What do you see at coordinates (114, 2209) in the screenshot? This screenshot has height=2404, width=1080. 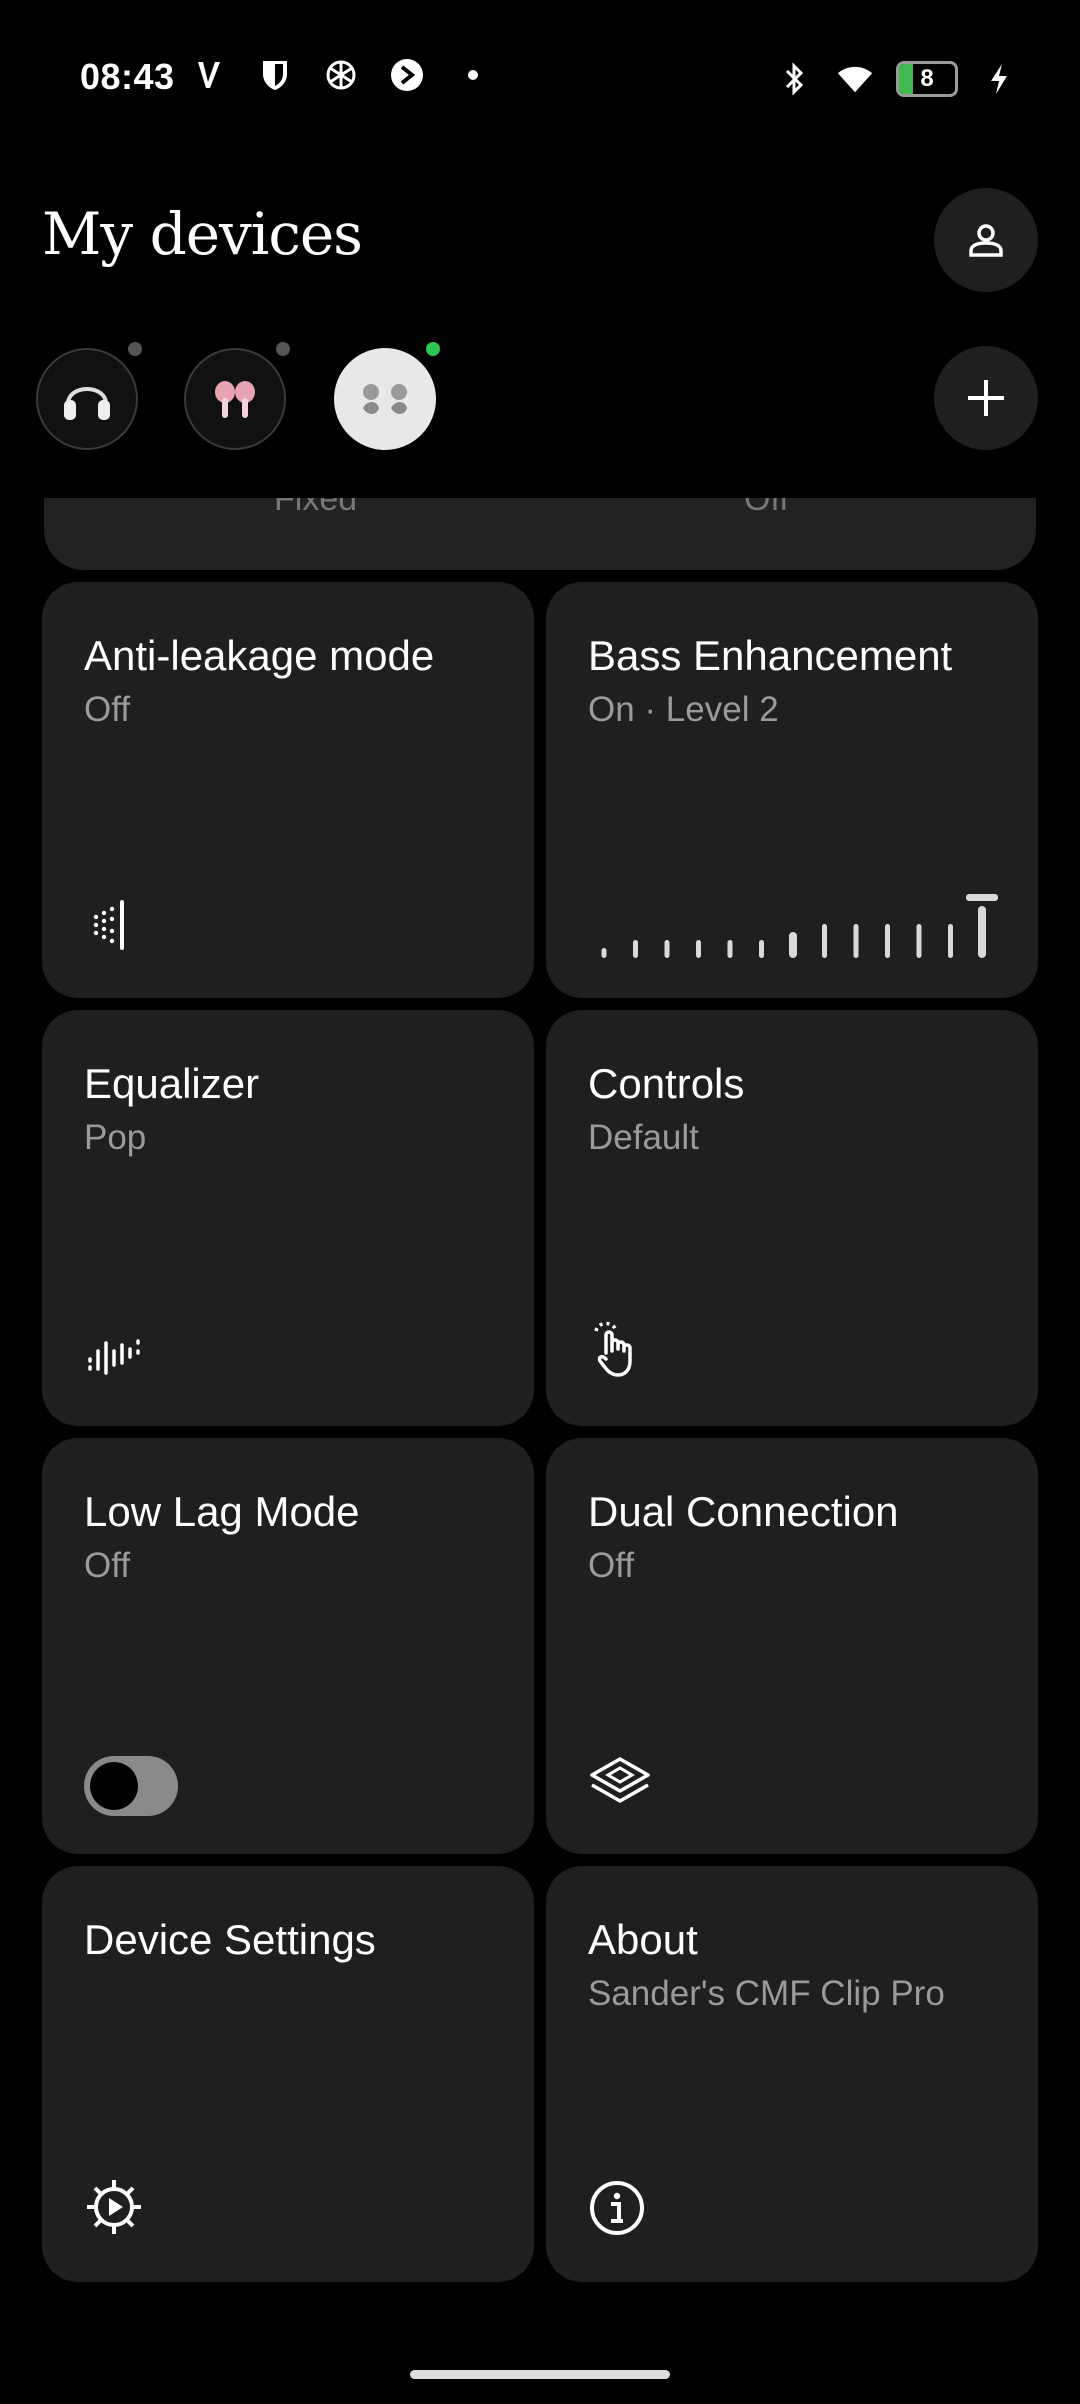 I see `gear-icon` at bounding box center [114, 2209].